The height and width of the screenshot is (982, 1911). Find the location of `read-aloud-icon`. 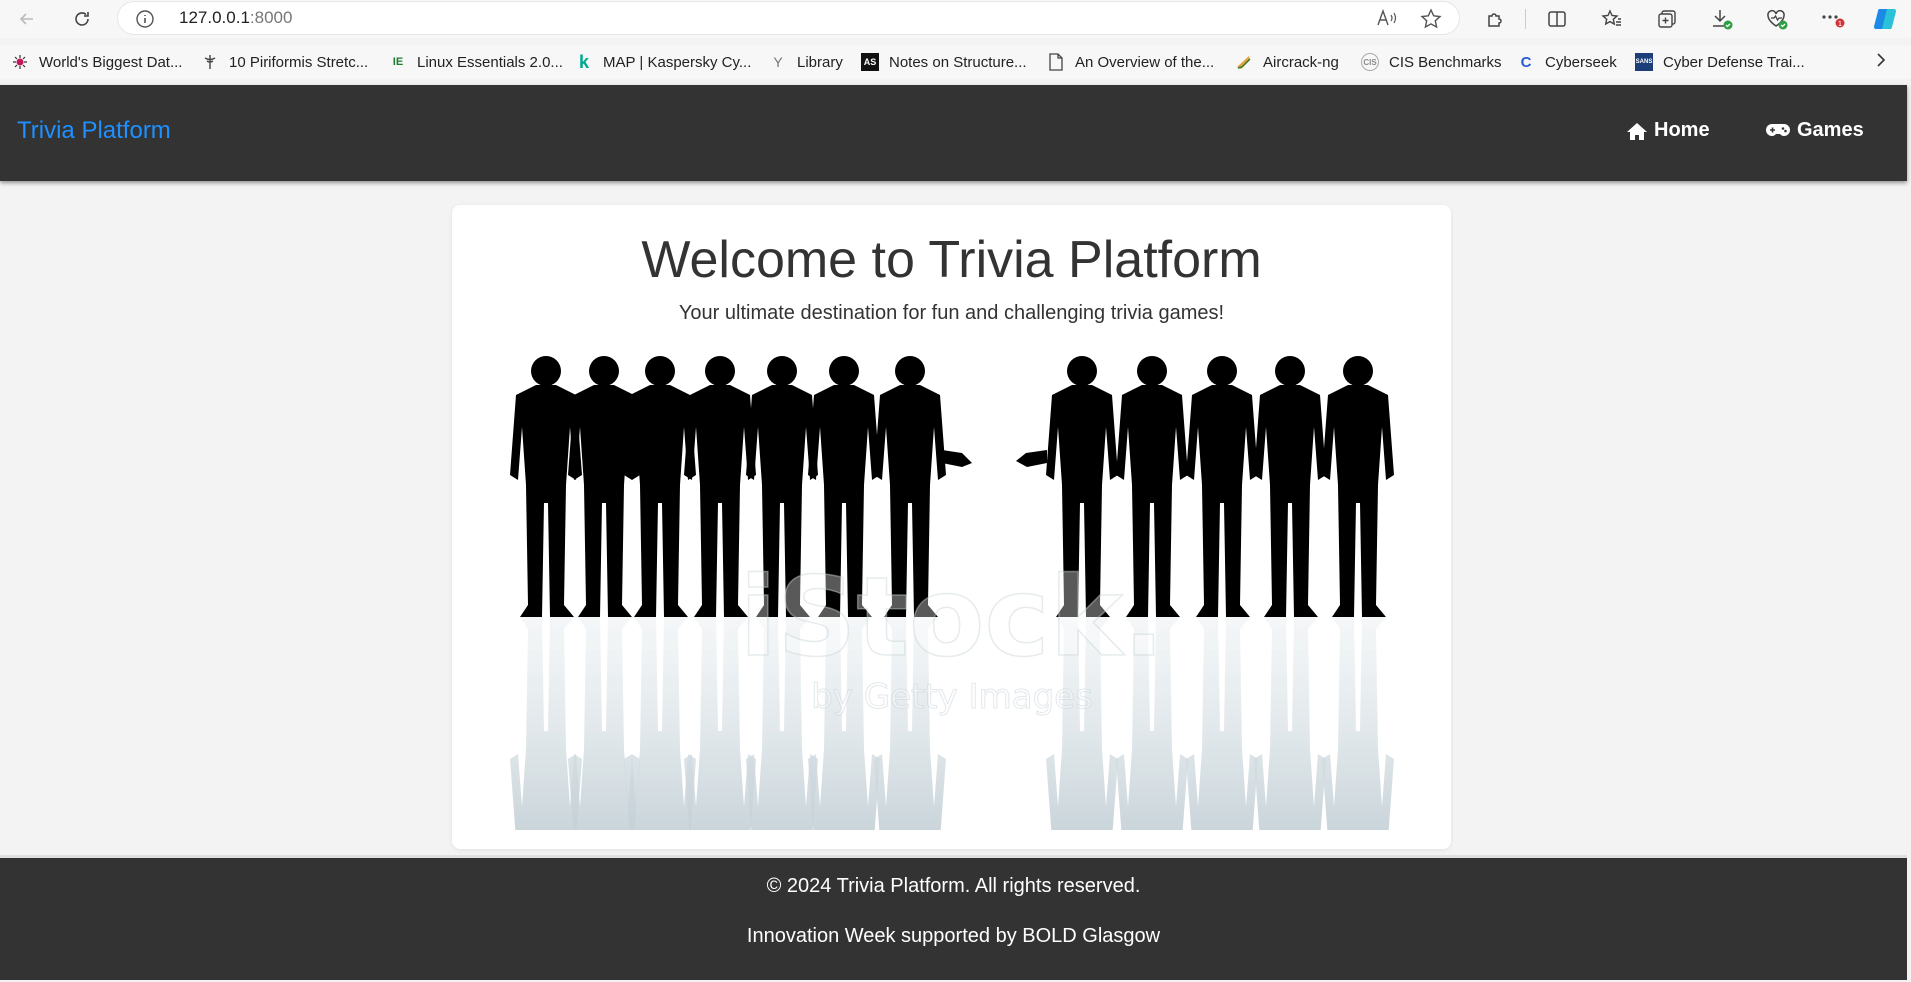

read-aloud-icon is located at coordinates (1387, 20).